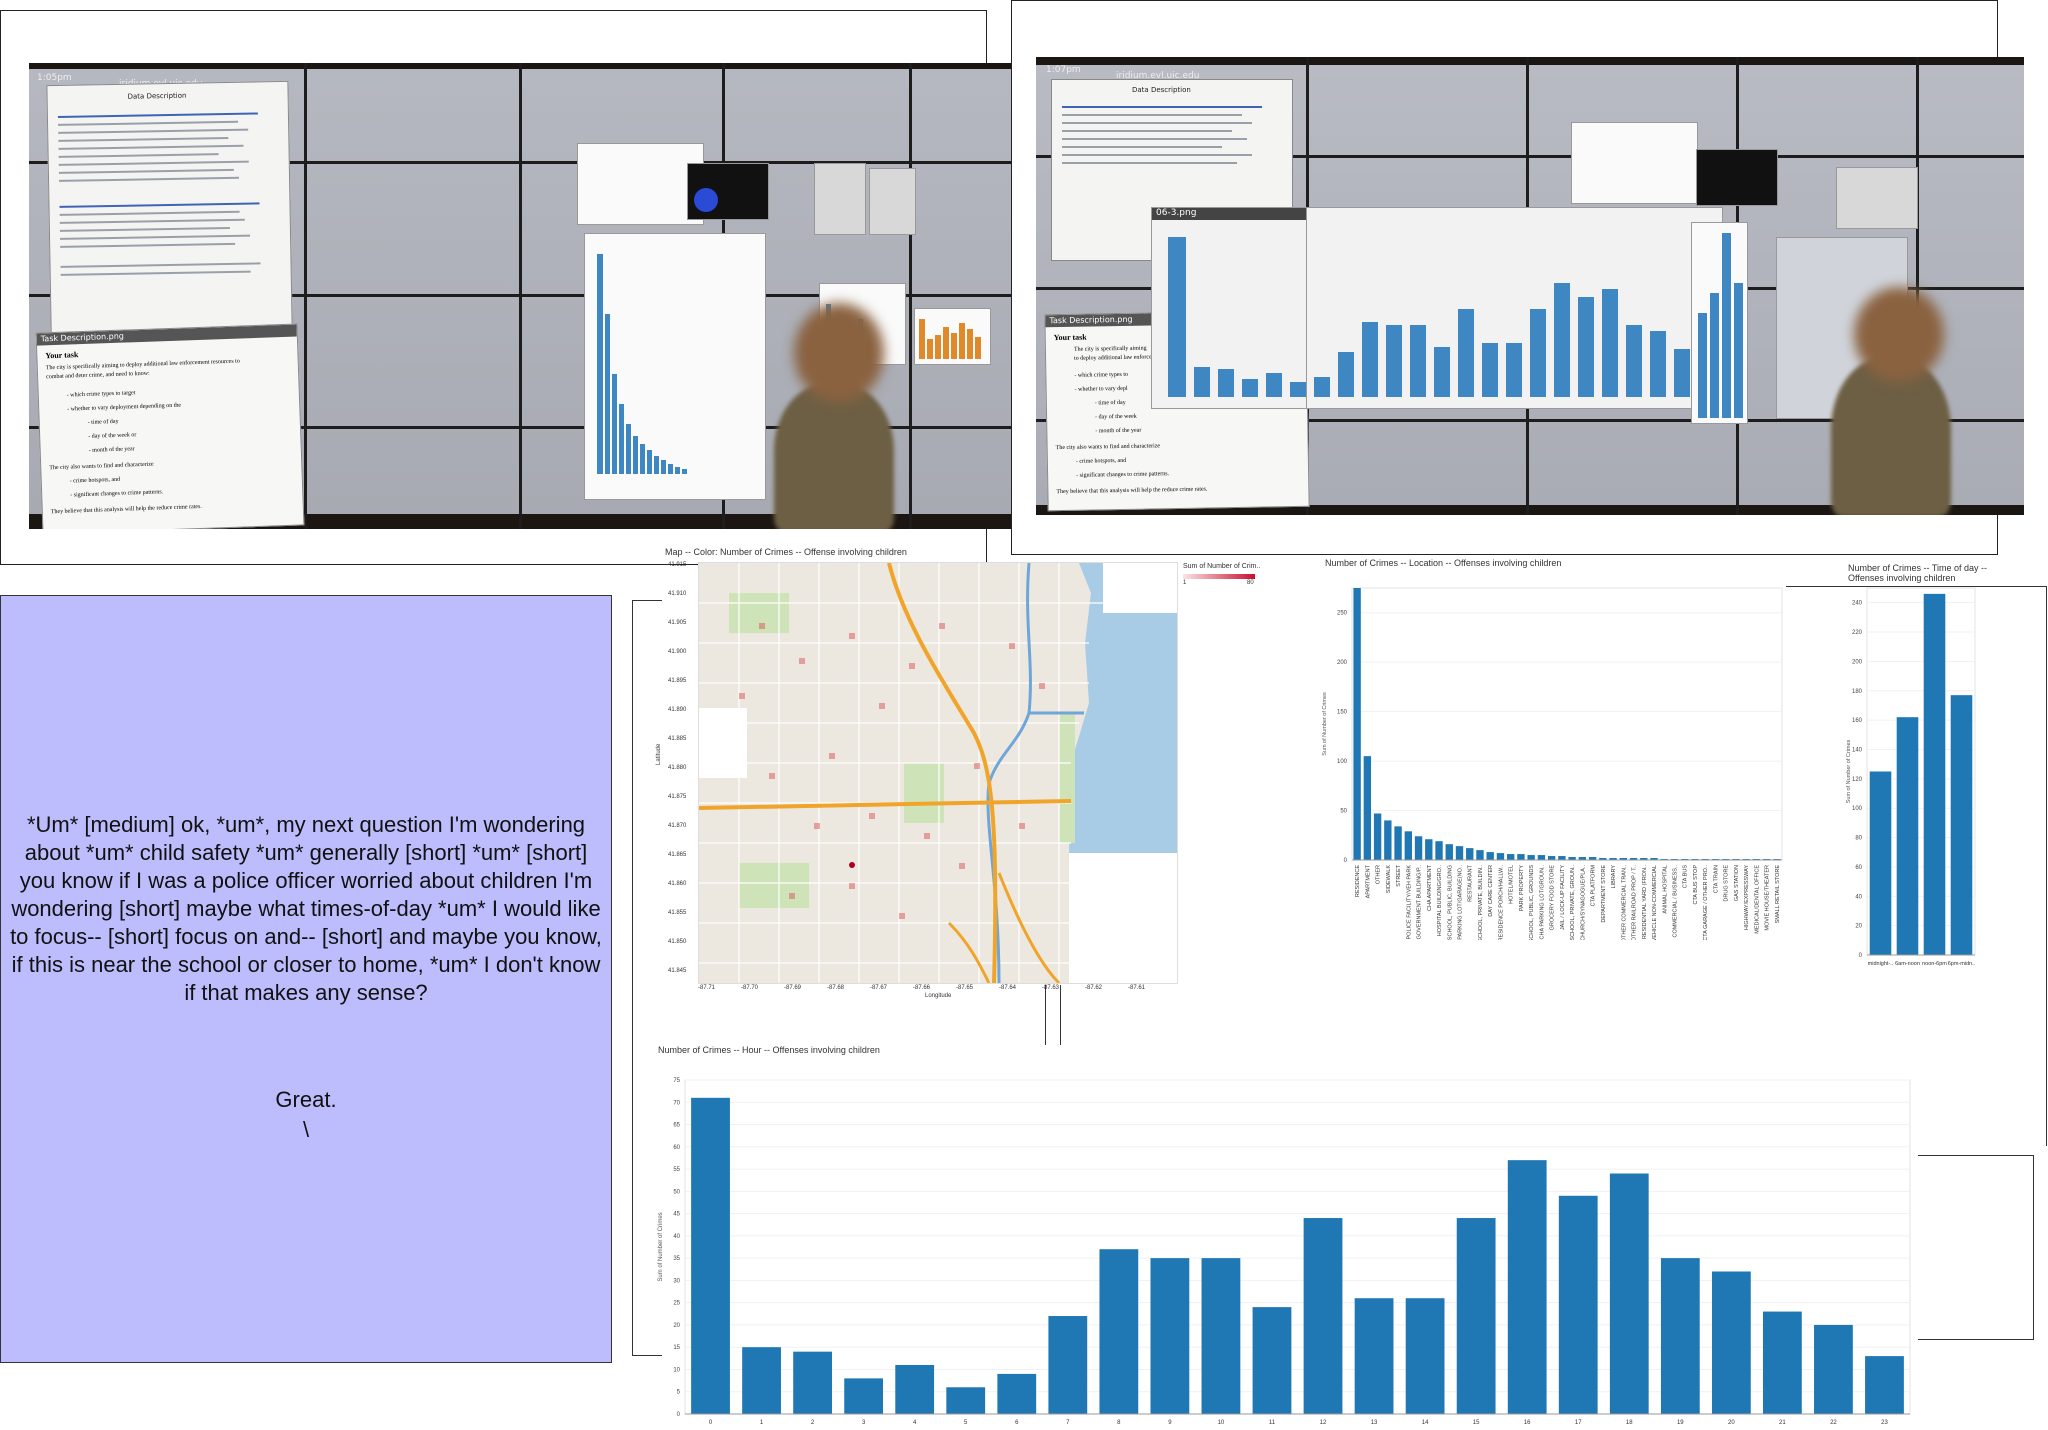 The height and width of the screenshot is (1430, 2048). I want to click on bar-RESTAURANT, so click(1470, 854).